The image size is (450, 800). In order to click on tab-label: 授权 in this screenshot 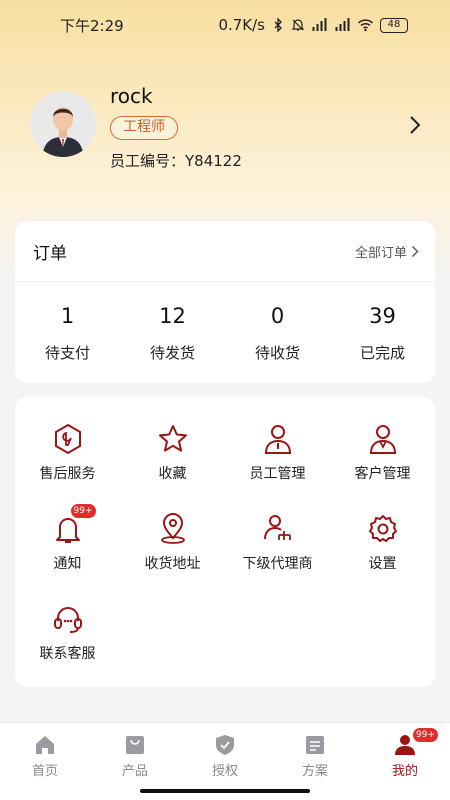, I will do `click(224, 771)`.